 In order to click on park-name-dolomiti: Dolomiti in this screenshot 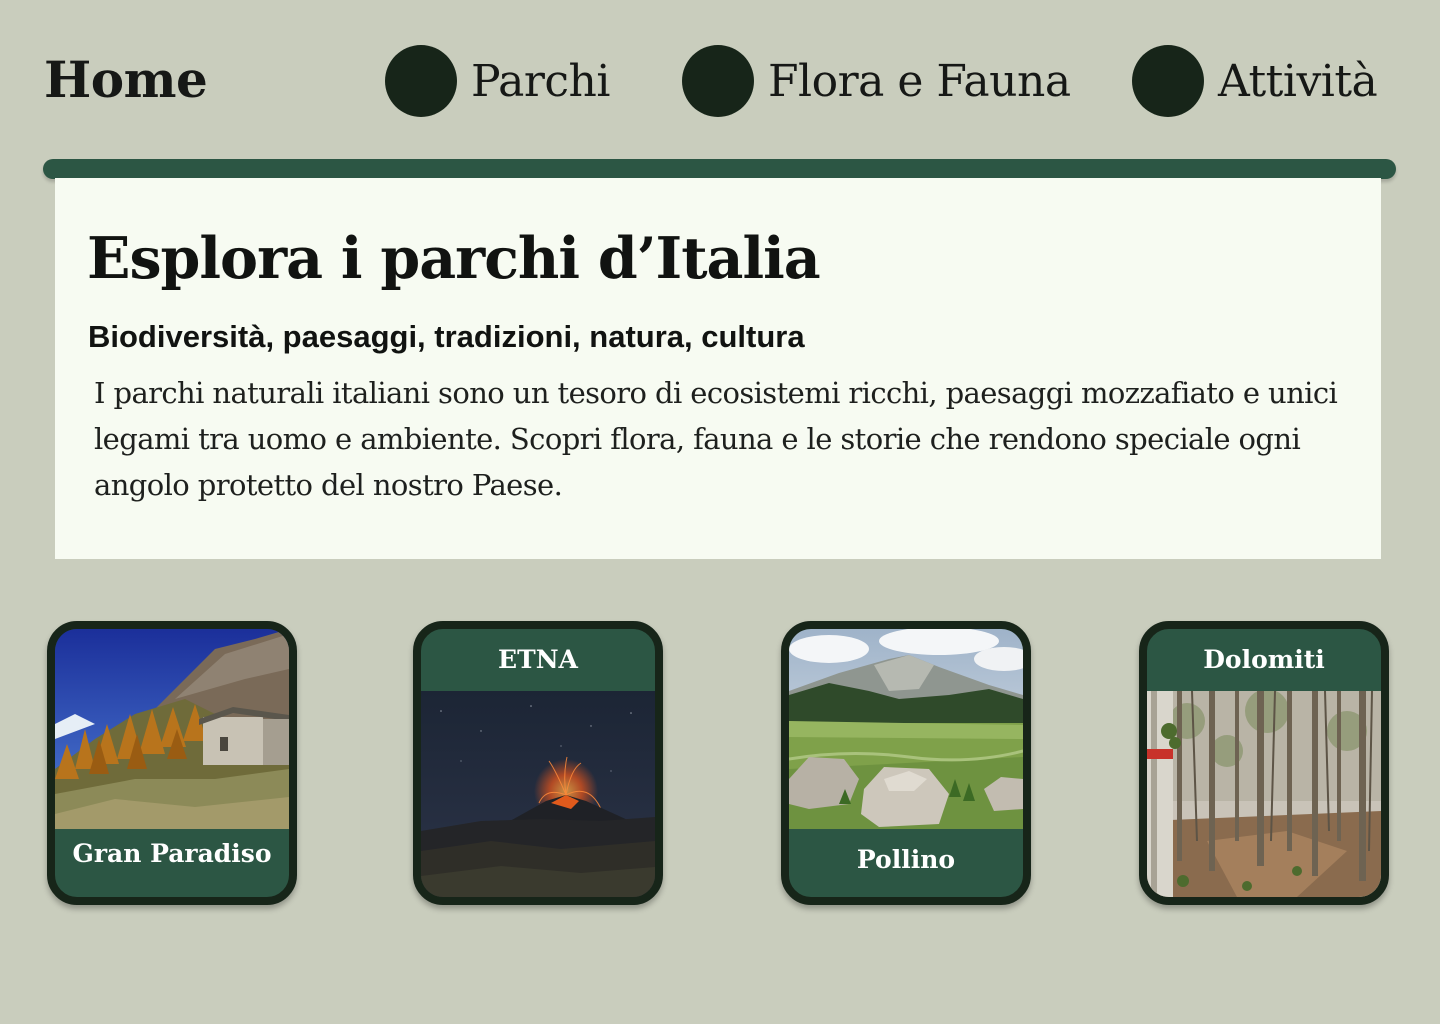, I will do `click(1264, 659)`.